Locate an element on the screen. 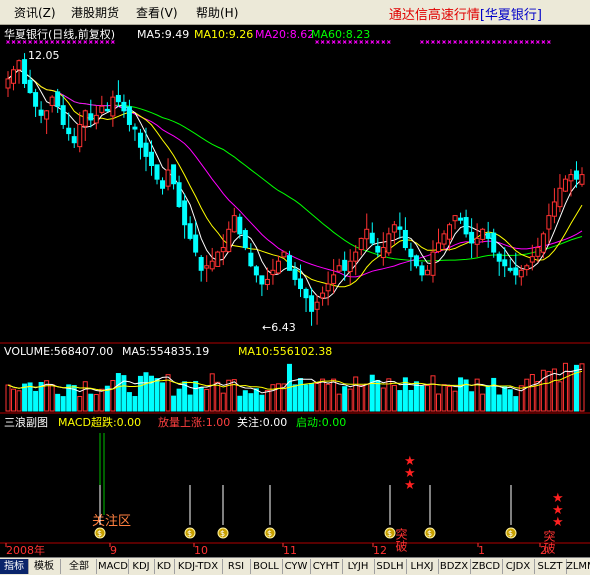 The width and height of the screenshot is (590, 575). ma20-label: MA20:8.62 is located at coordinates (284, 34).